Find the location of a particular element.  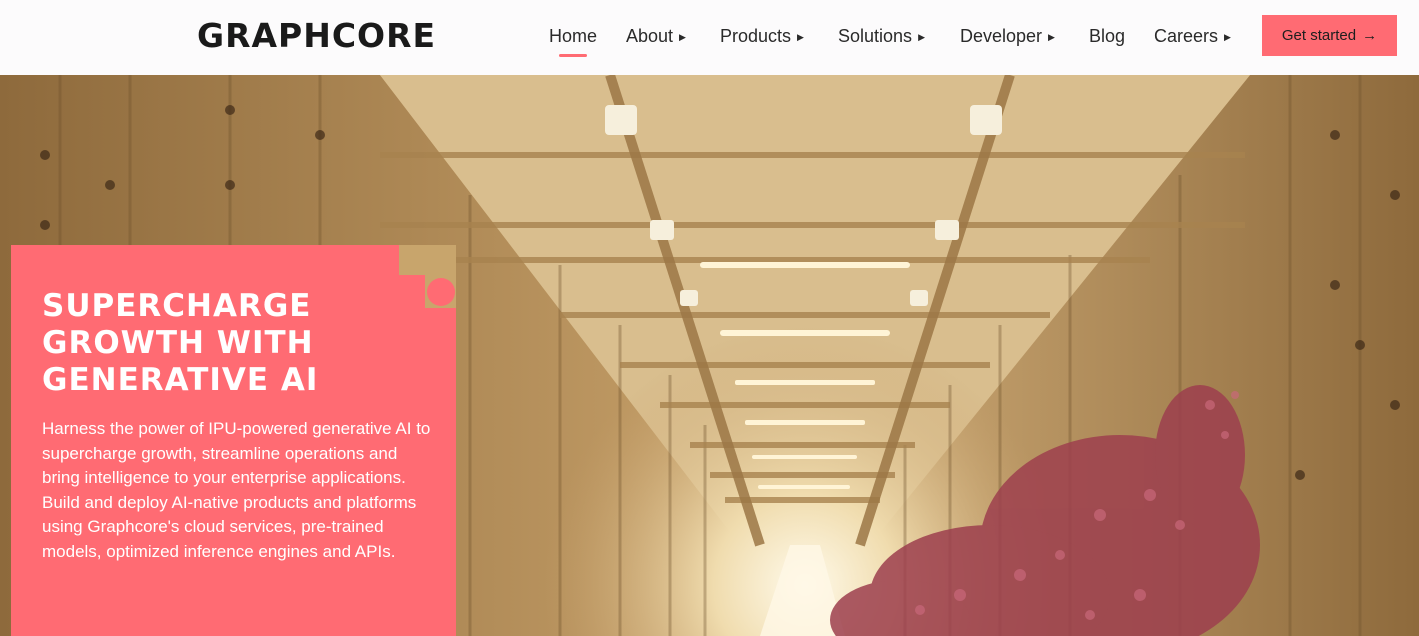

nav-item-developer: Developer ▶ is located at coordinates (1007, 36).